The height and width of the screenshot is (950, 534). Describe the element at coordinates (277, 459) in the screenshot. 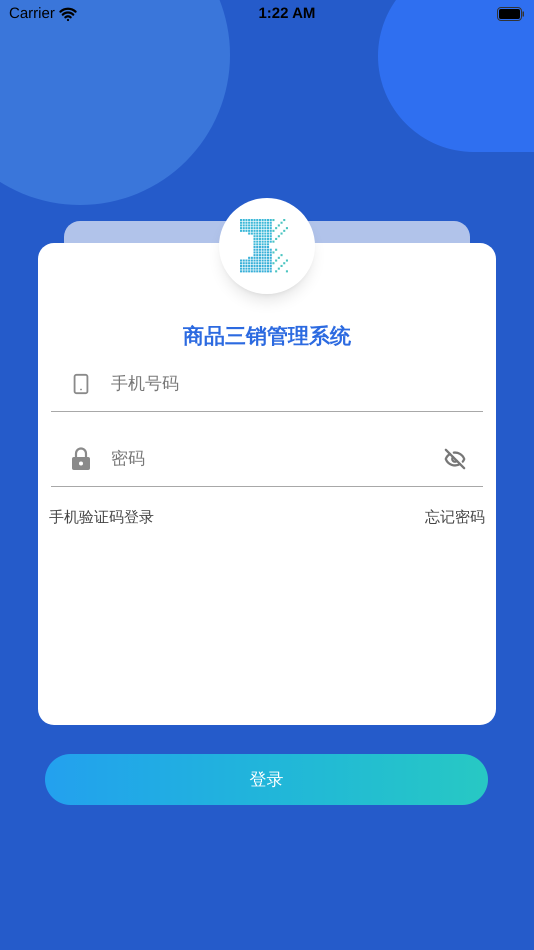

I see `password-field: 密码` at that location.